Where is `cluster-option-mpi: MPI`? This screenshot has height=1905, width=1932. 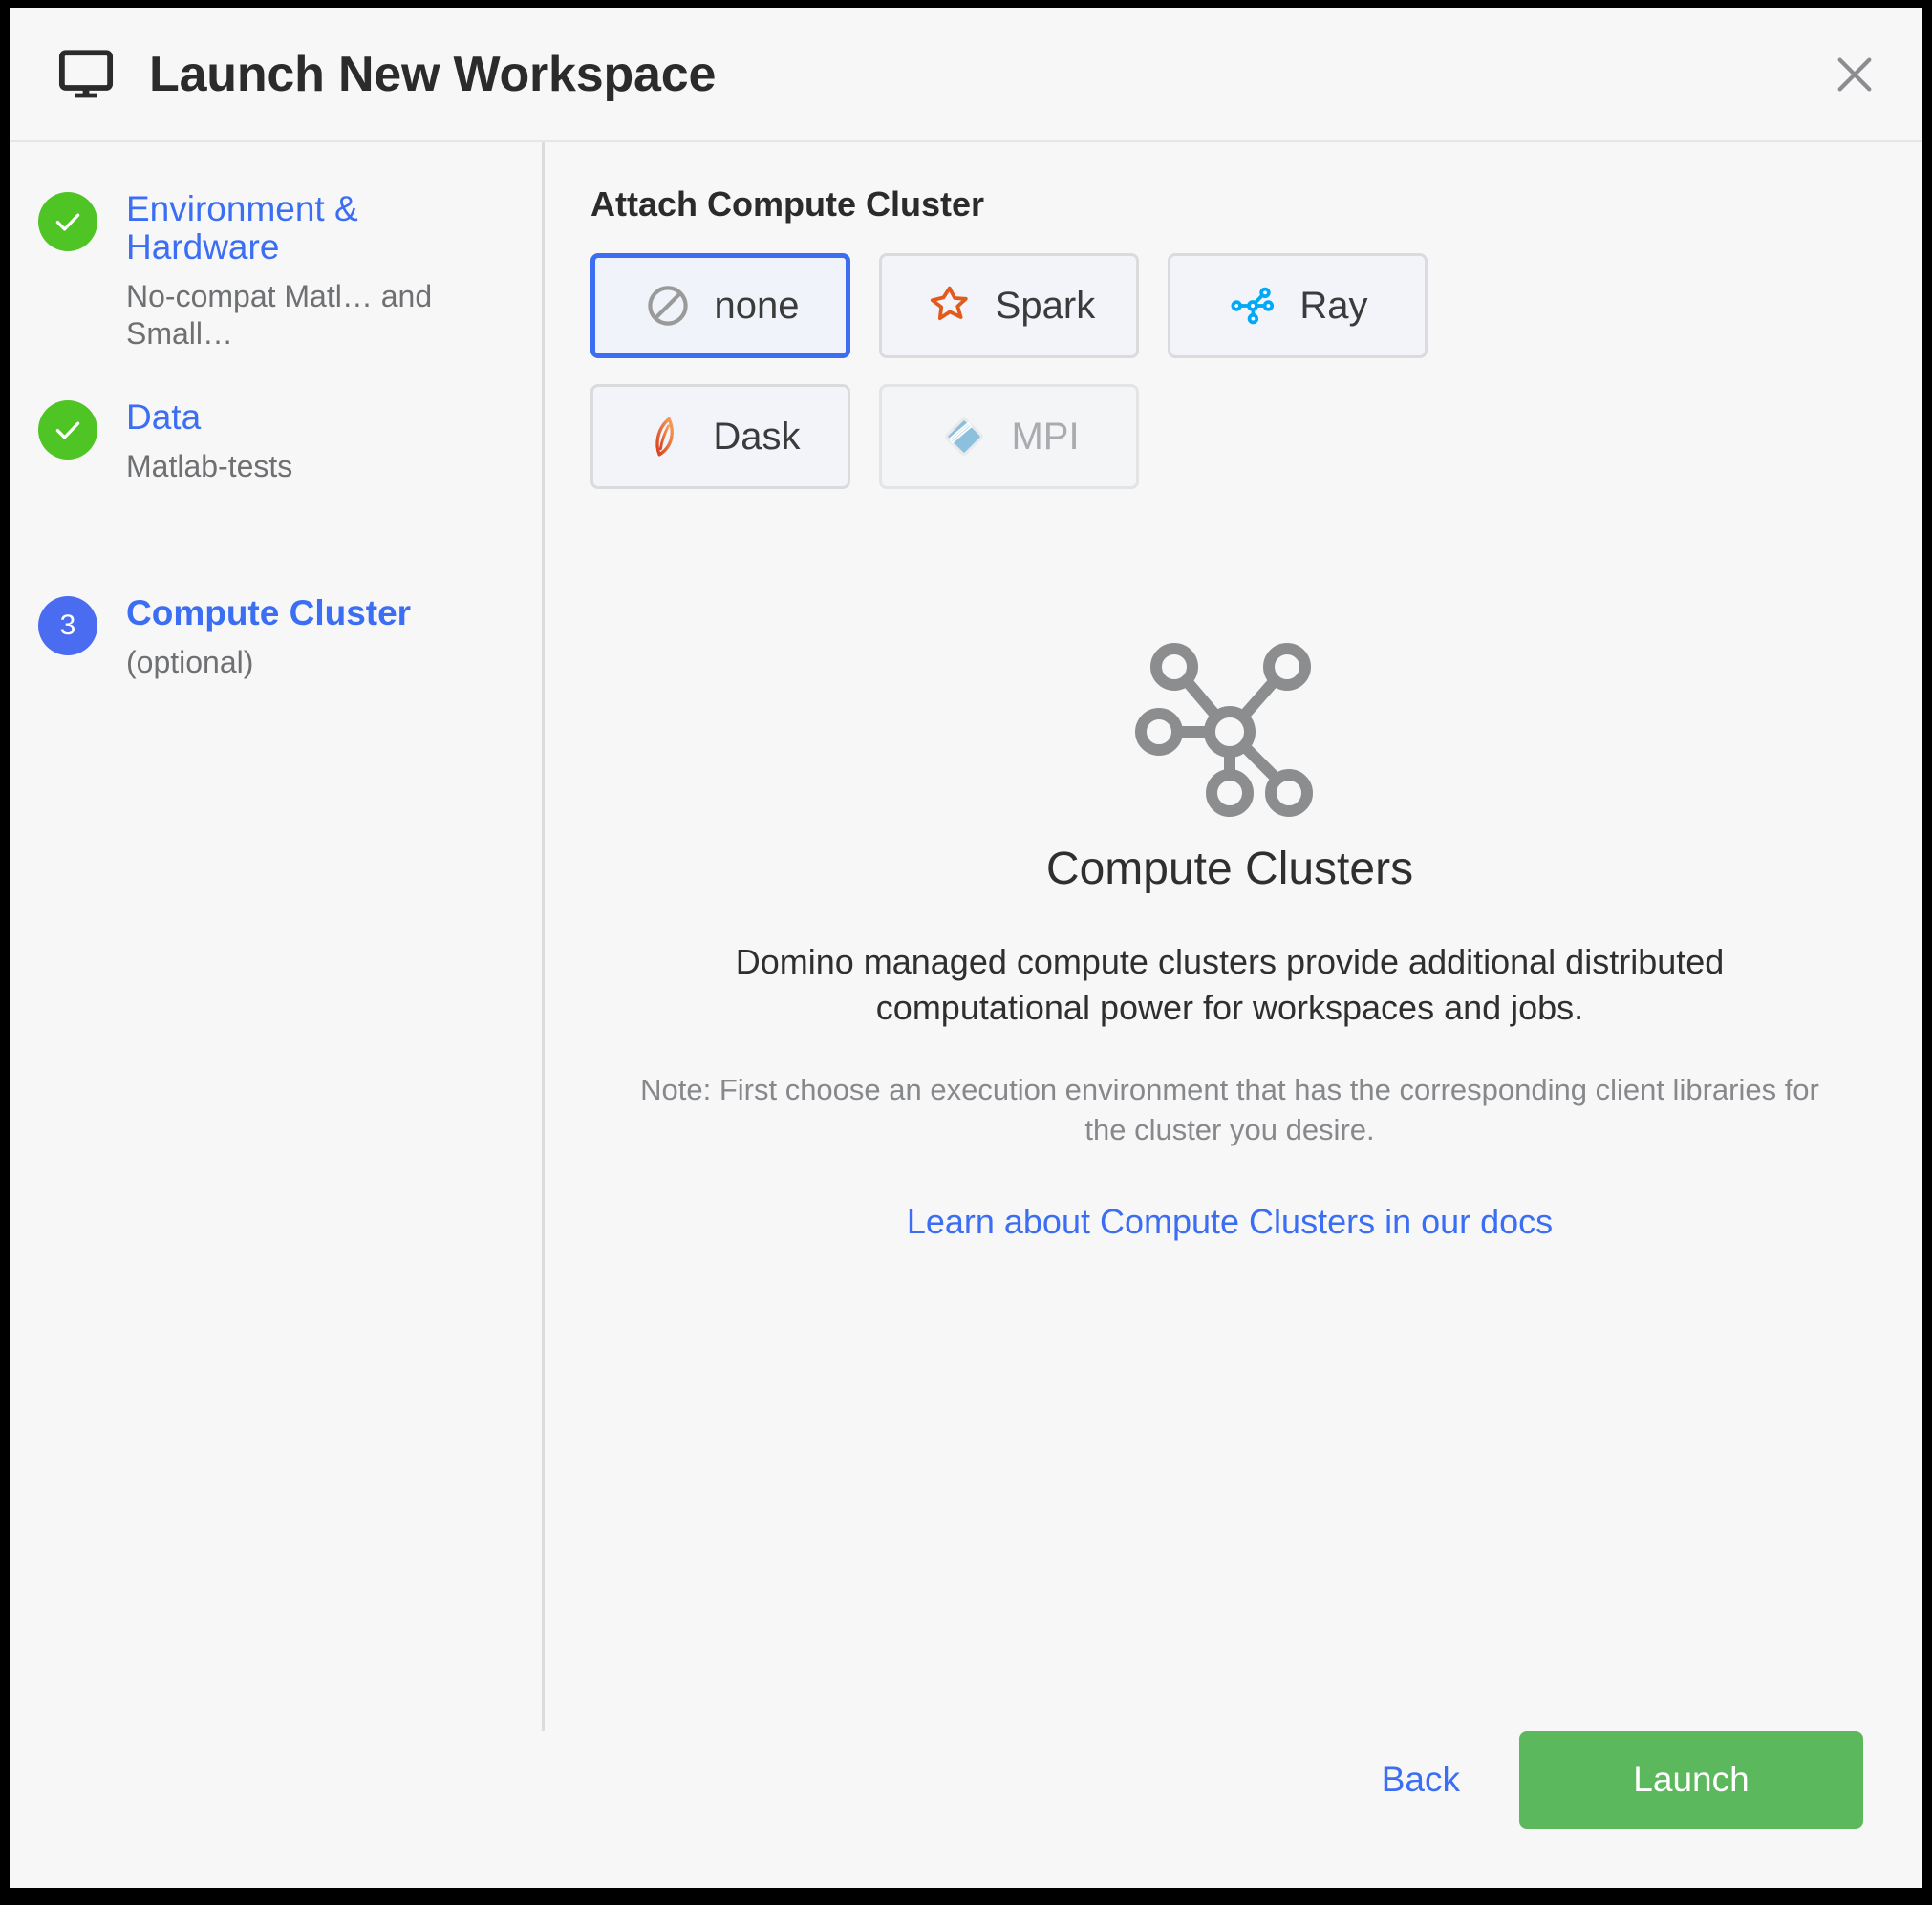 cluster-option-mpi: MPI is located at coordinates (1009, 436).